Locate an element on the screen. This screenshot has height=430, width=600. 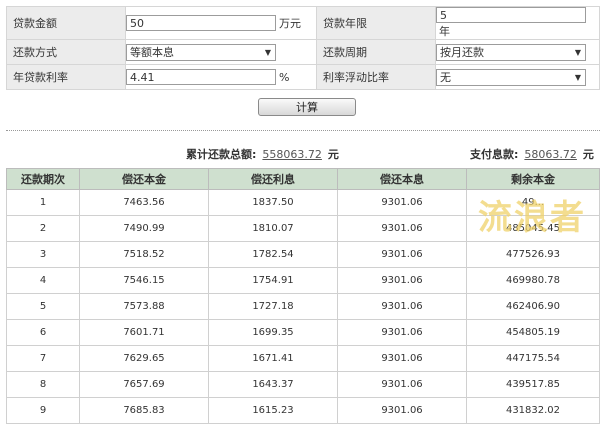
total-repayment-label: 累计还款总额: is located at coordinates (221, 154).